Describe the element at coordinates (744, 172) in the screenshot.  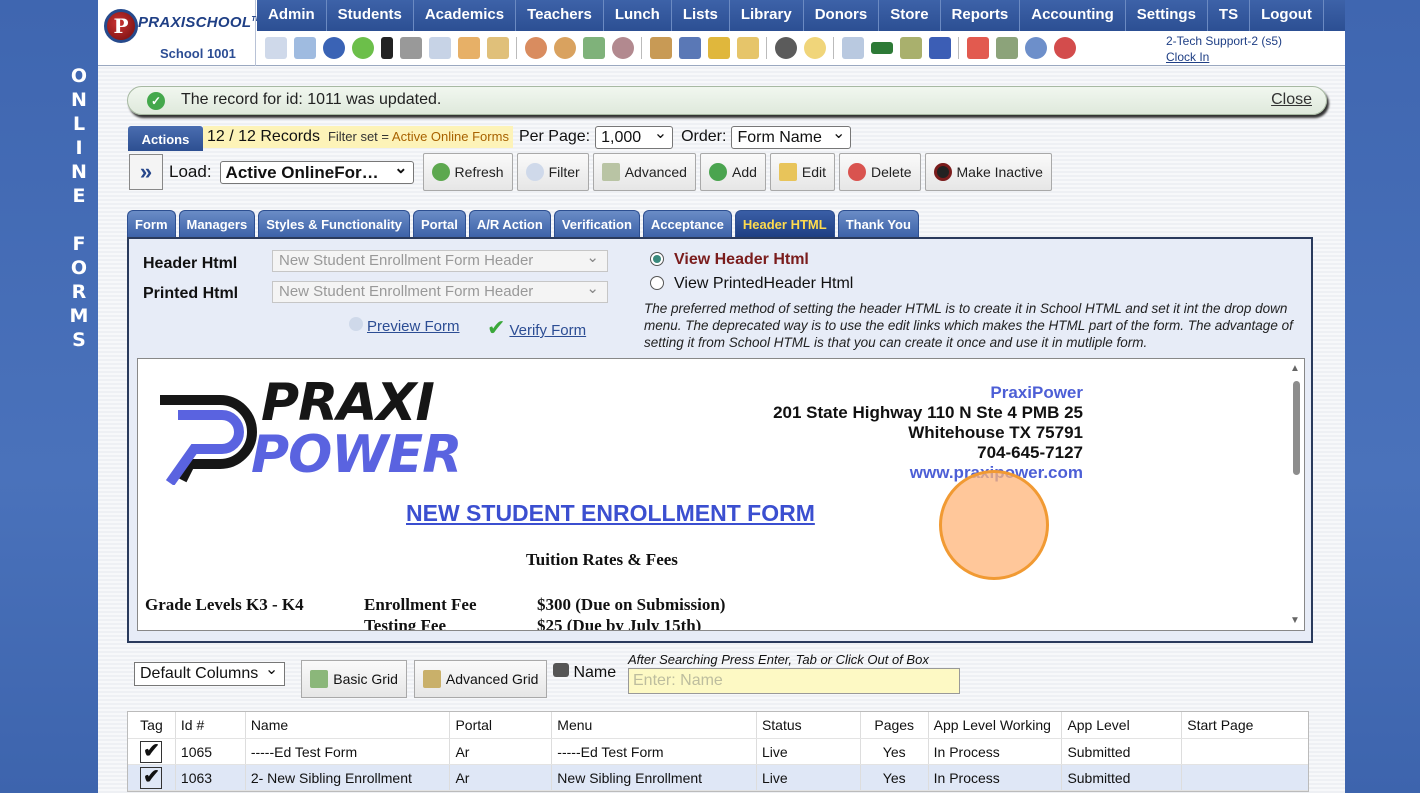
I see `add-label: Add` at that location.